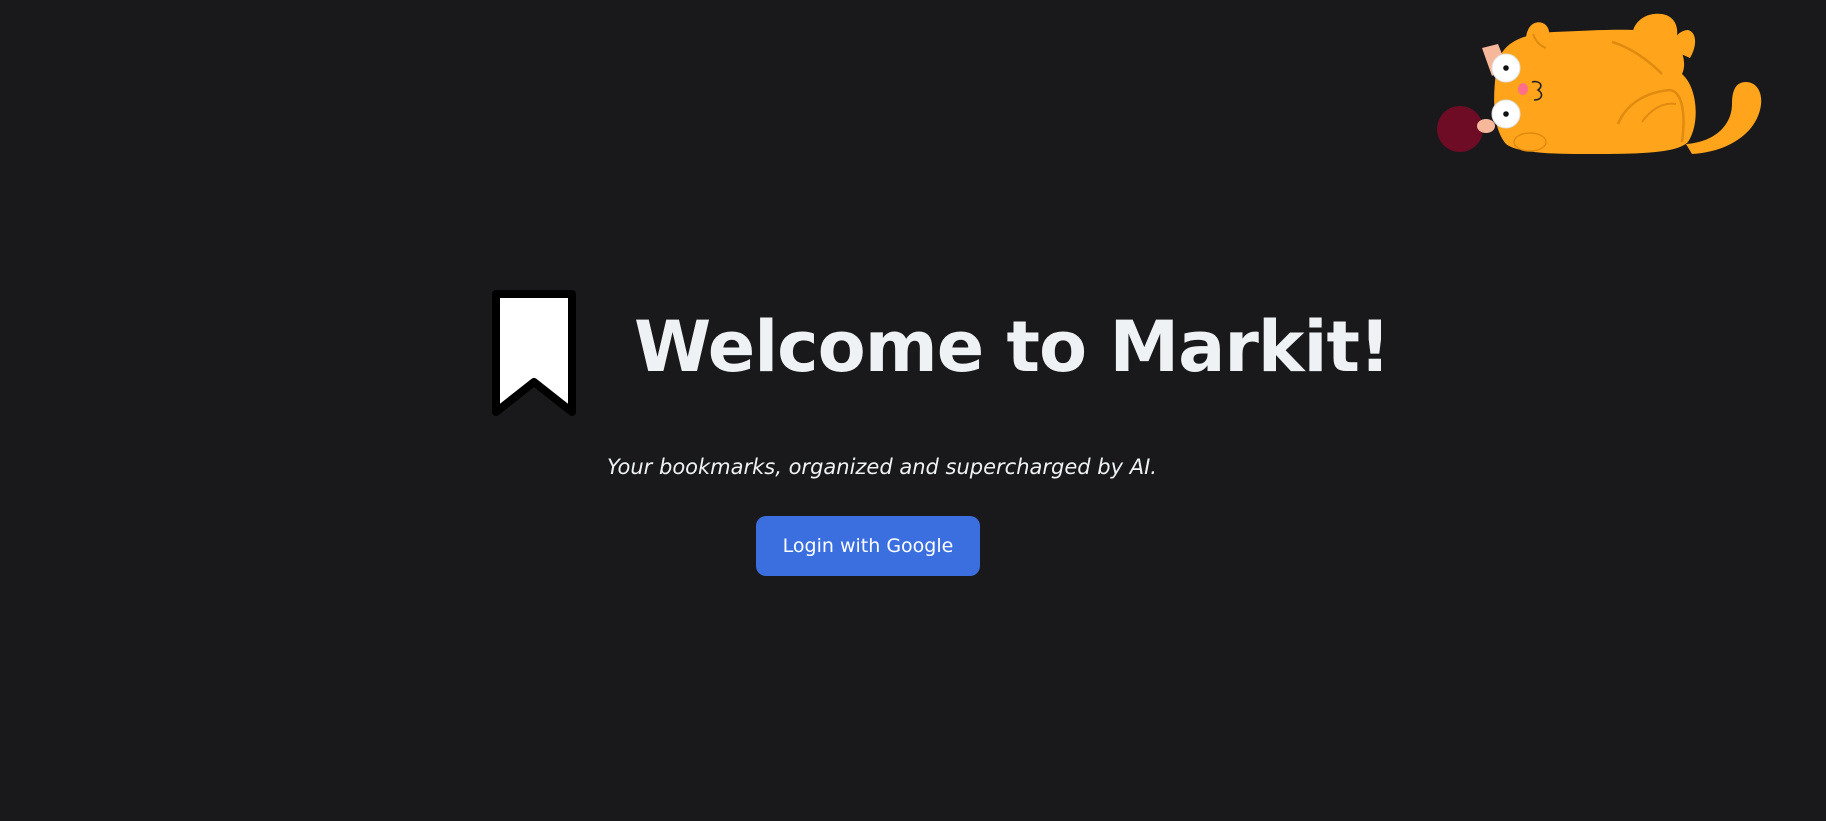 This screenshot has width=1826, height=821. Describe the element at coordinates (1530, 142) in the screenshot. I see `cat-paw` at that location.